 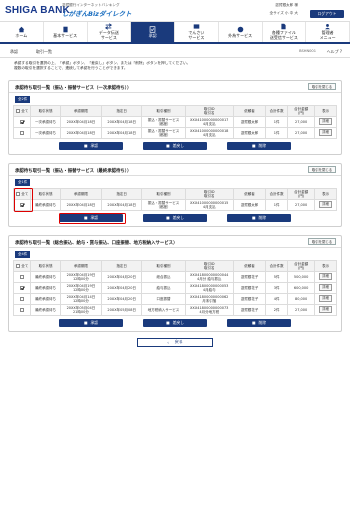 I want to click on amount-cell: 27,000, so click(x=301, y=204).